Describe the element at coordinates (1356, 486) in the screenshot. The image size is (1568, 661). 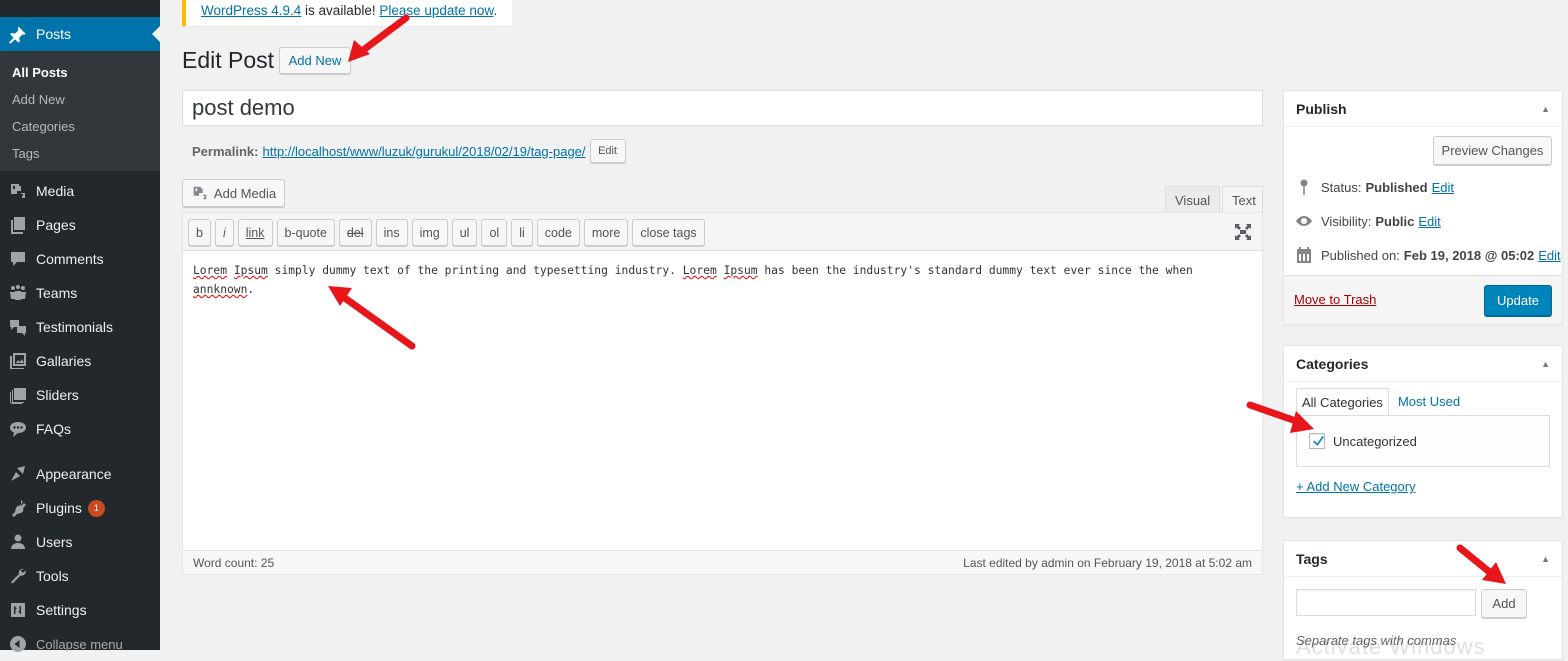
I see `add-new-category-link: + Add New Category` at that location.